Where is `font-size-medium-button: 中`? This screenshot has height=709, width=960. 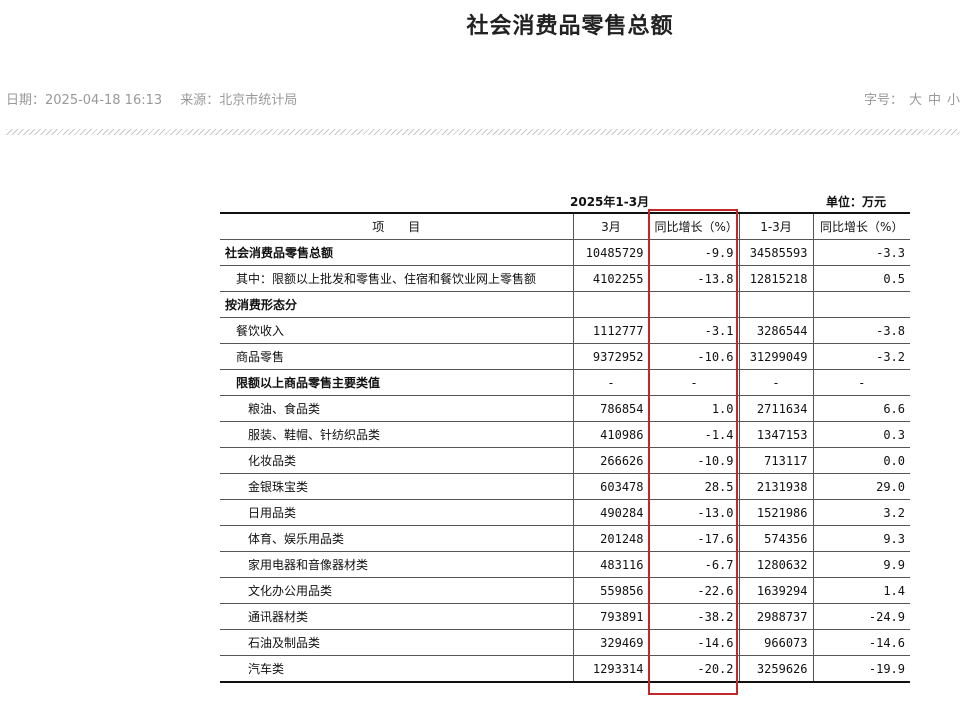
font-size-medium-button: 中 is located at coordinates (934, 100).